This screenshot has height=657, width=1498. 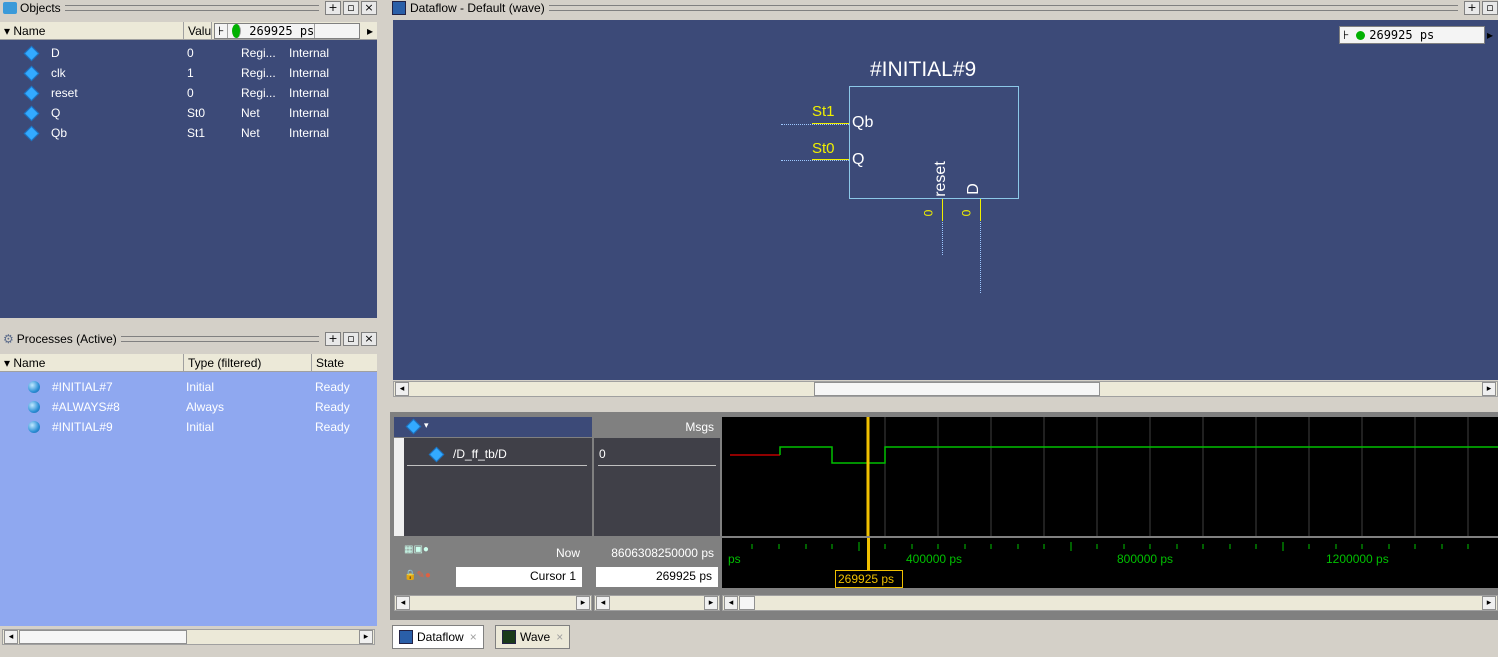 What do you see at coordinates (190, 53) in the screenshot?
I see `object-value: 0` at bounding box center [190, 53].